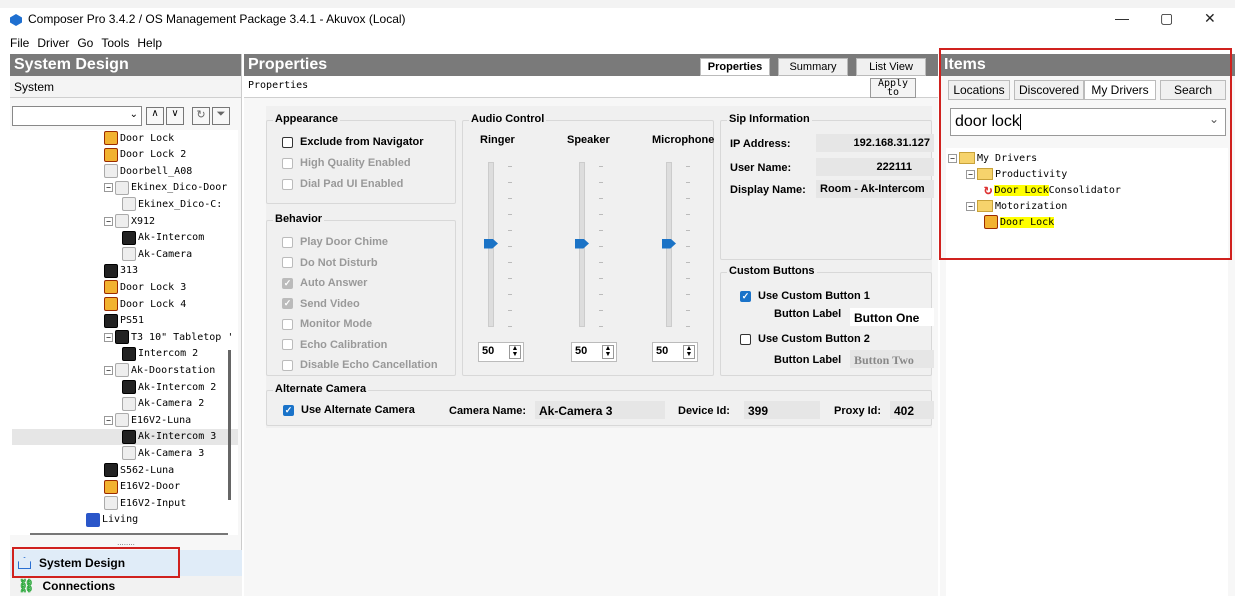 The image size is (1235, 596). I want to click on tree-item: Door Lock 4, so click(171, 304).